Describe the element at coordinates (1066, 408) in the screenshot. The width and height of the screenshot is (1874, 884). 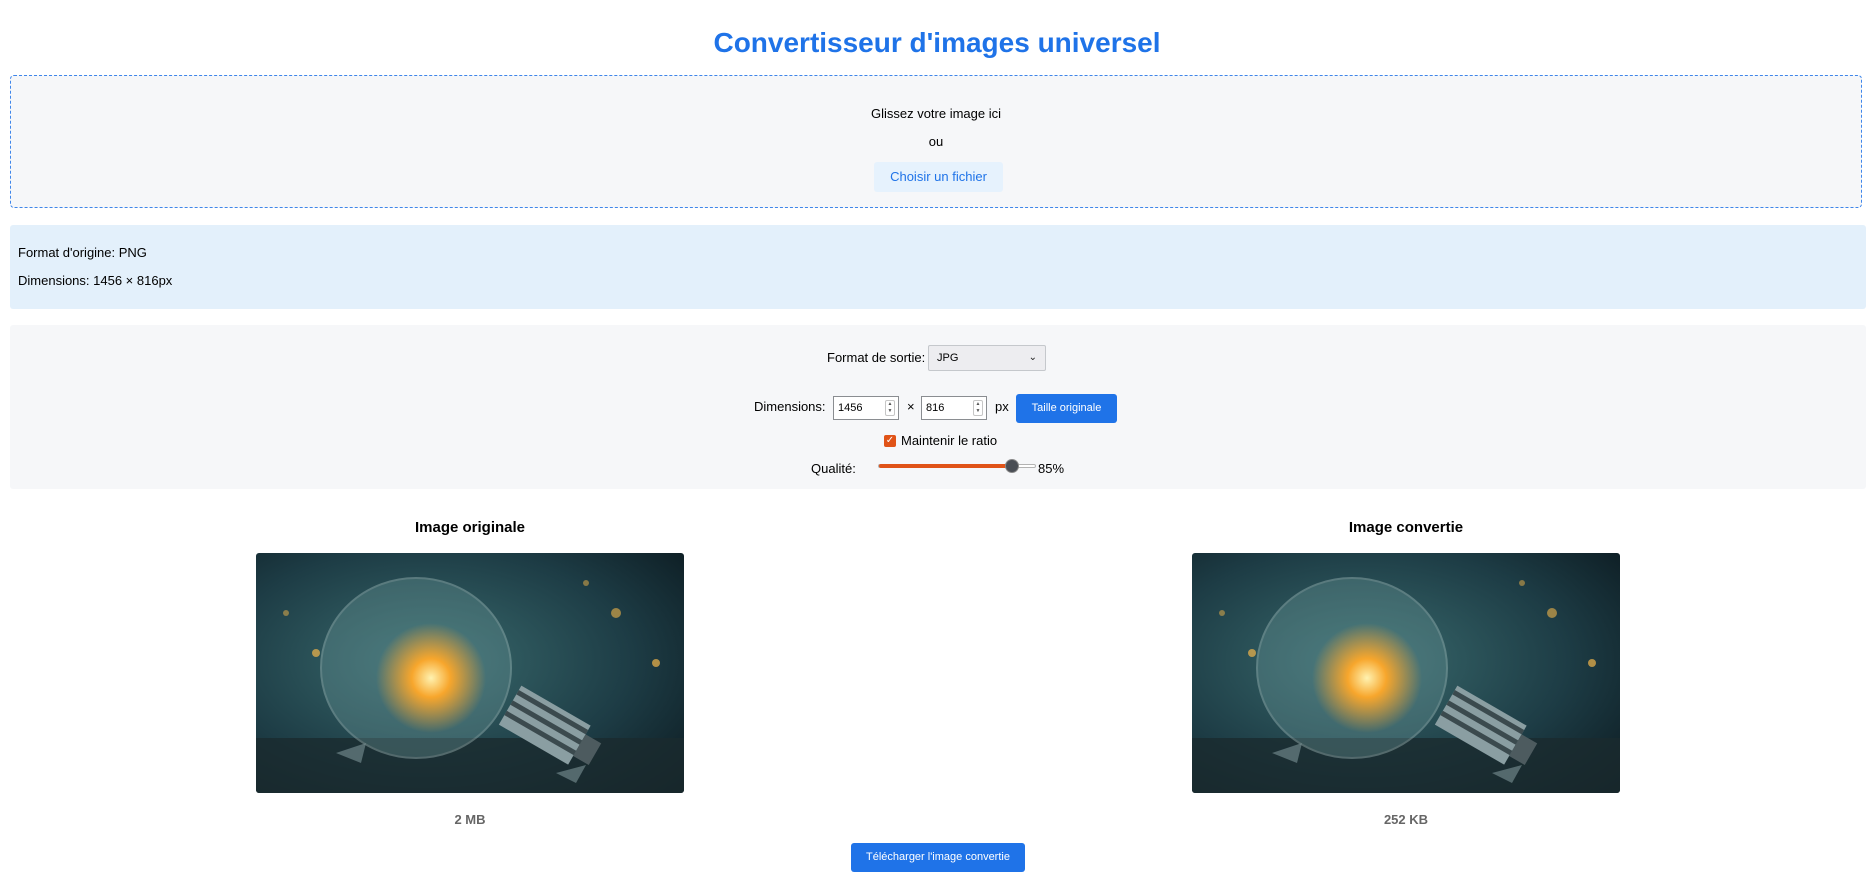
I see `original-size-button: Taille originale` at that location.